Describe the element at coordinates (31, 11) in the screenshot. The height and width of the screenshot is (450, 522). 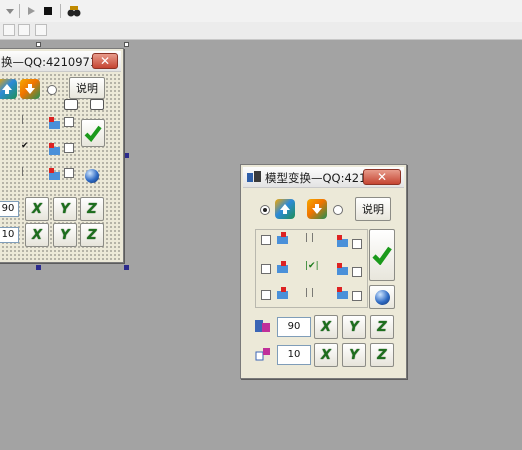
I see `run-icon` at that location.